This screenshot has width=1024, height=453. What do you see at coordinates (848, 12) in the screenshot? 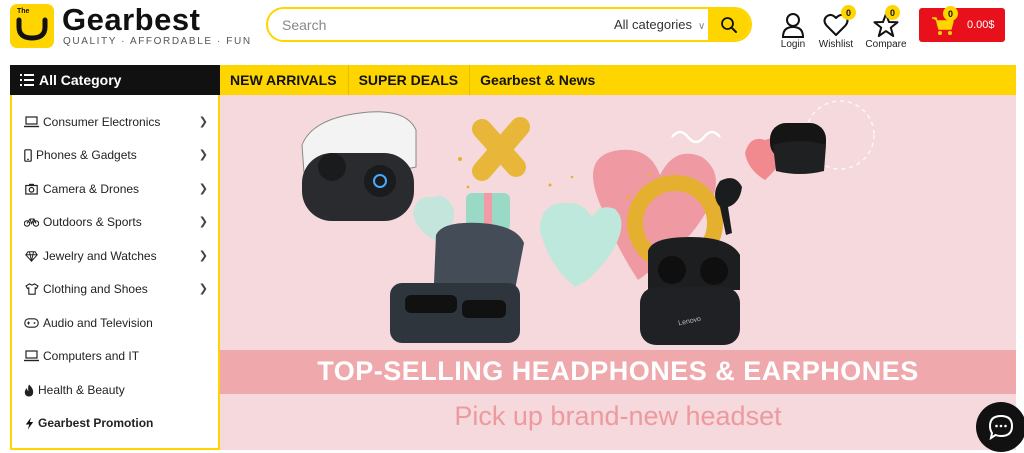
I see `wishlist-count-badge: 0` at bounding box center [848, 12].